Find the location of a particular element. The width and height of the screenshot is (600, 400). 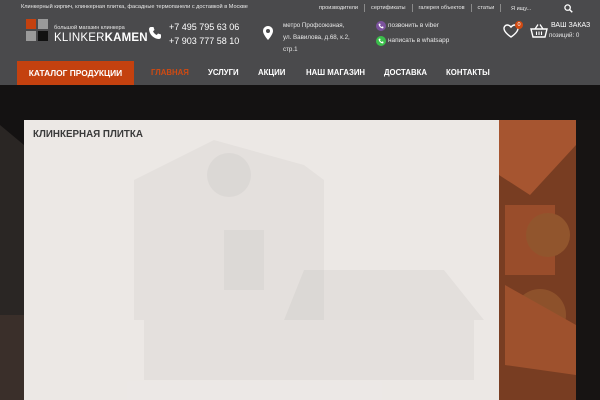

viber-icon is located at coordinates (381, 26).